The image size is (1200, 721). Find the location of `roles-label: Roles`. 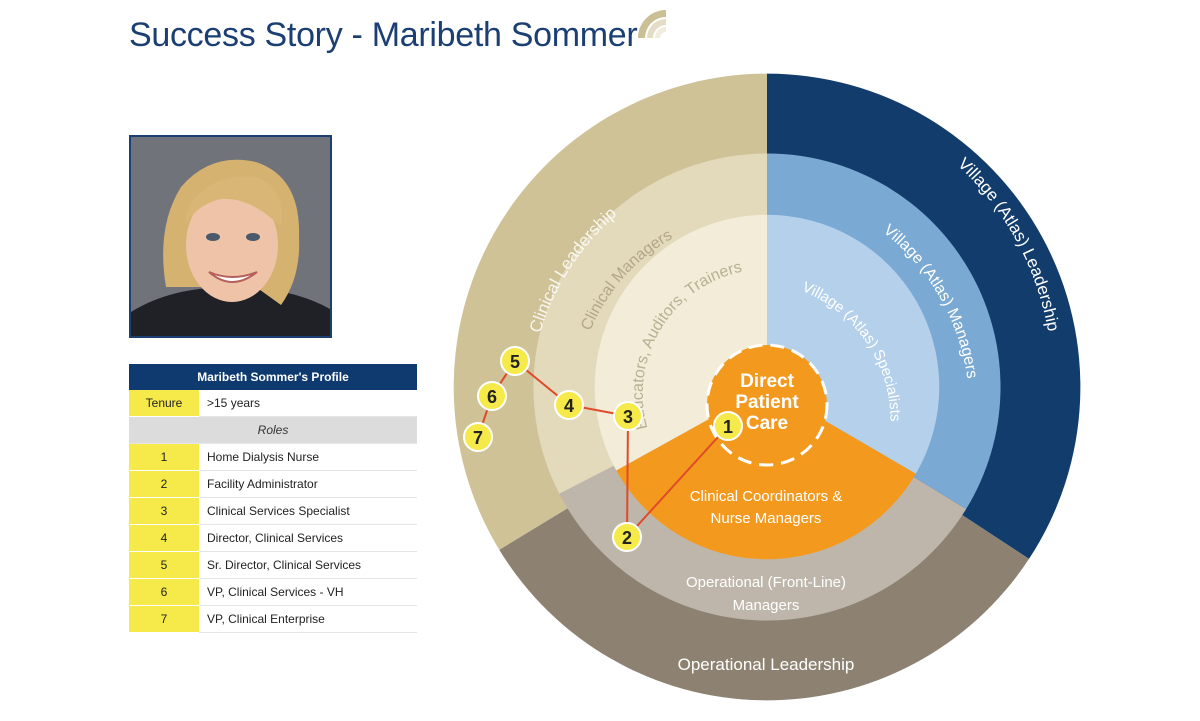

roles-label: Roles is located at coordinates (273, 430).